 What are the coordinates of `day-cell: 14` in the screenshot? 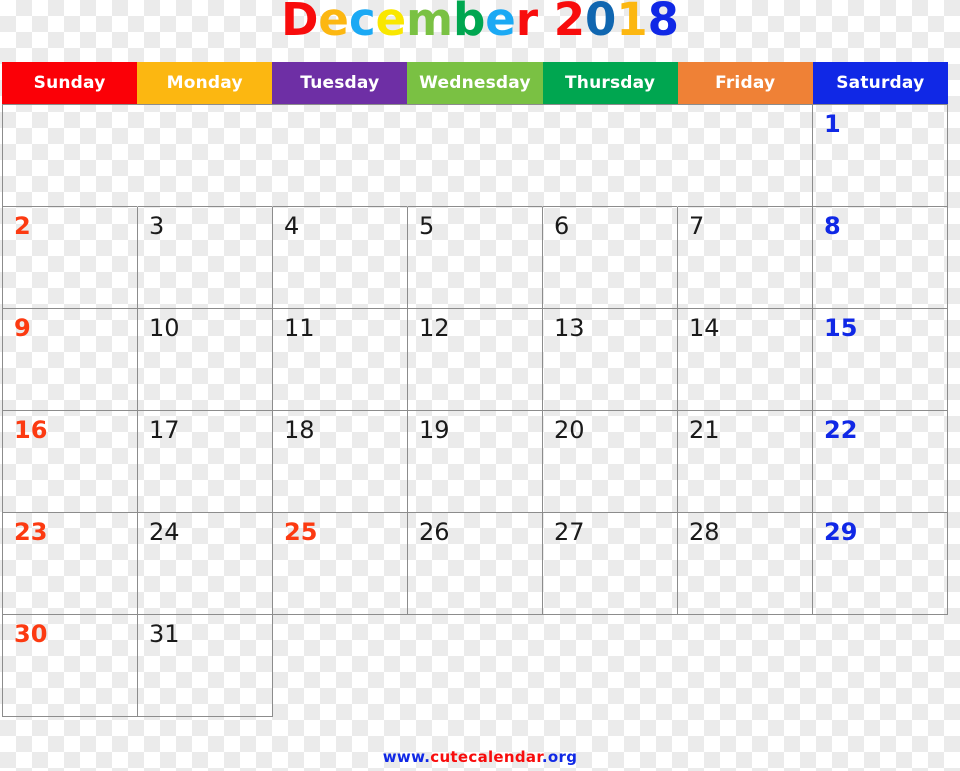 It's located at (745, 360).